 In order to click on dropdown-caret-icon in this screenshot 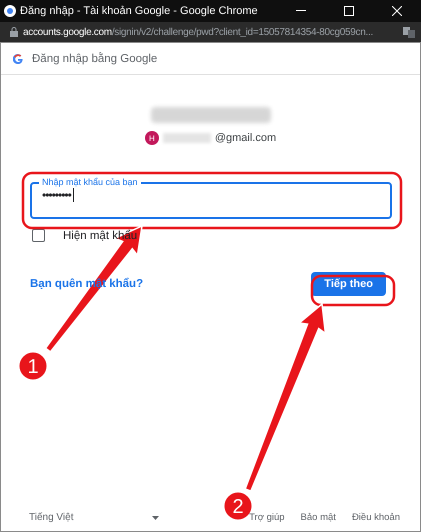, I will do `click(155, 518)`.